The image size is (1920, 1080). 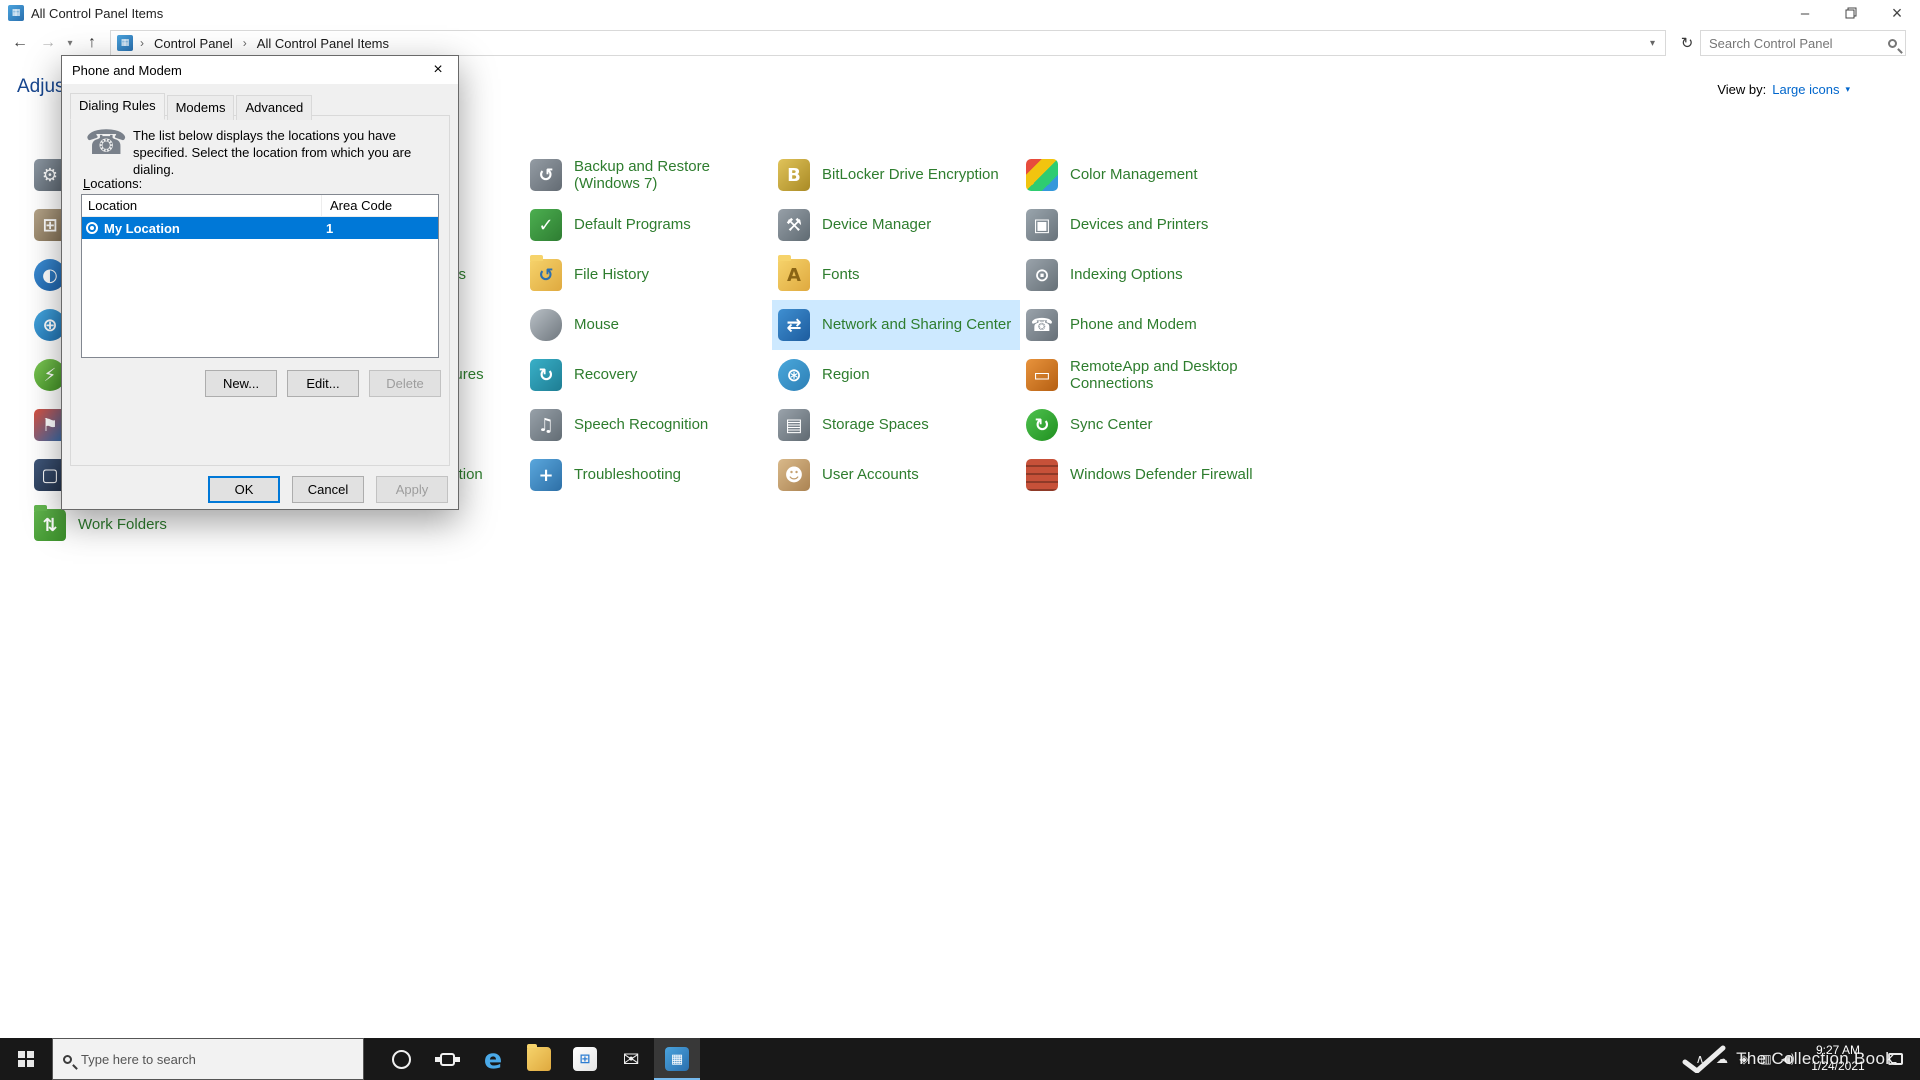 I want to click on control-panel-item: ✓ Default Programs, so click(x=648, y=225).